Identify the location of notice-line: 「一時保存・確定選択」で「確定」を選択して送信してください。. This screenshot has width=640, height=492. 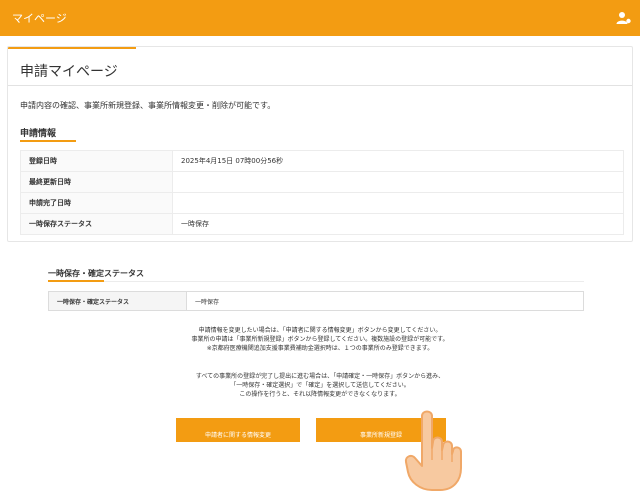
(320, 385).